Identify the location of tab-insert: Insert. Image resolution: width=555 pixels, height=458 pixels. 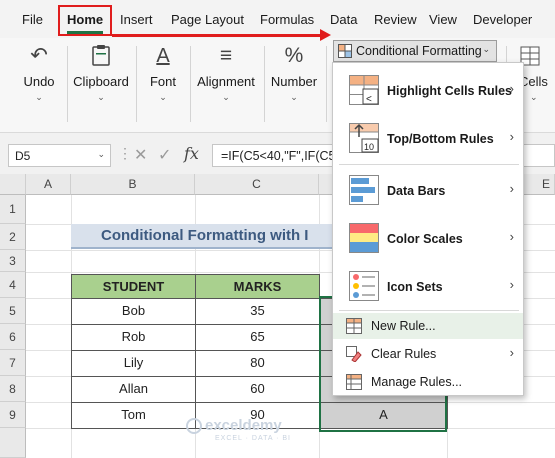
(136, 19).